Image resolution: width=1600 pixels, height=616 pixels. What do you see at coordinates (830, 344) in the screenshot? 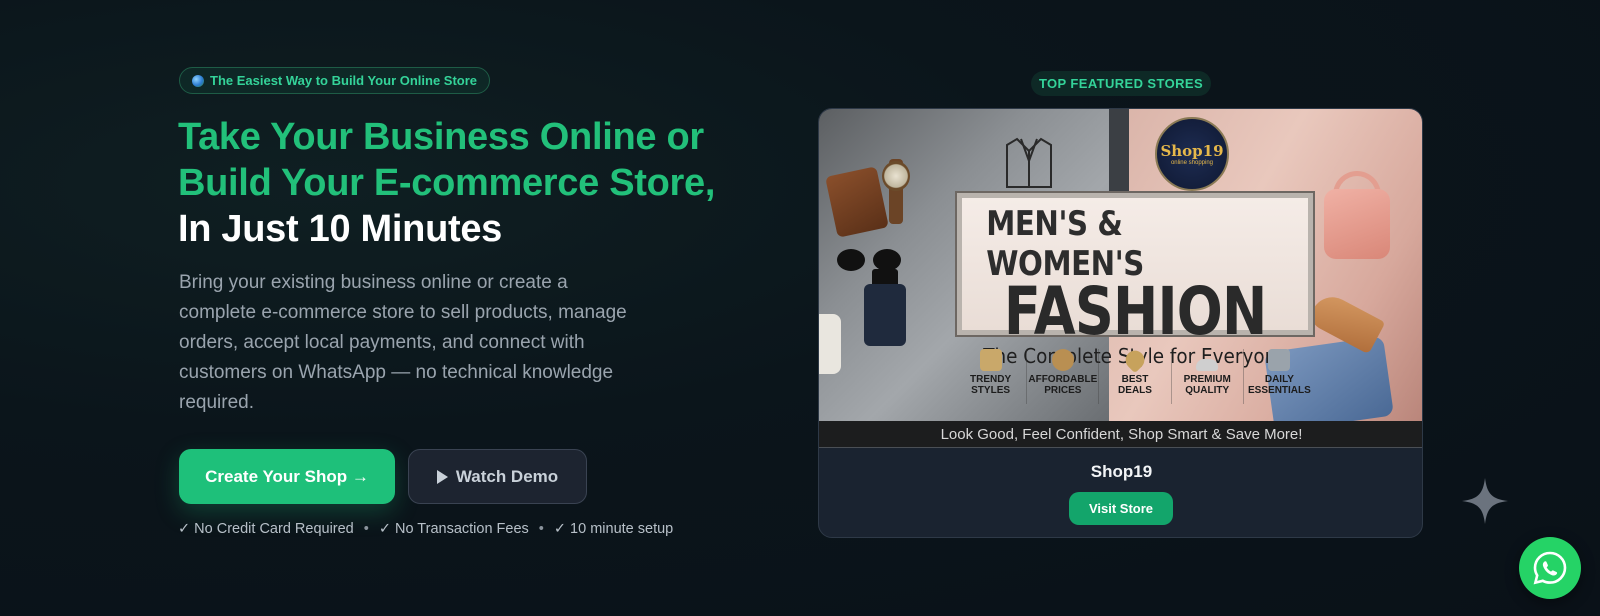
I see `sneakers-image` at bounding box center [830, 344].